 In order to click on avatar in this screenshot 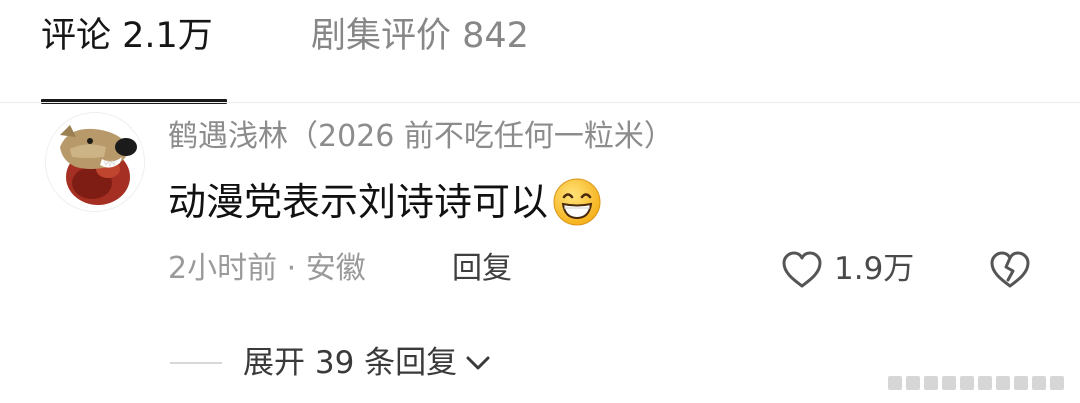, I will do `click(95, 162)`.